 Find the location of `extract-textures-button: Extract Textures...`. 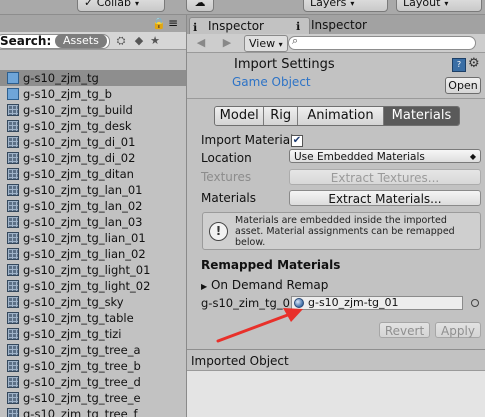

extract-textures-button: Extract Textures... is located at coordinates (385, 177).